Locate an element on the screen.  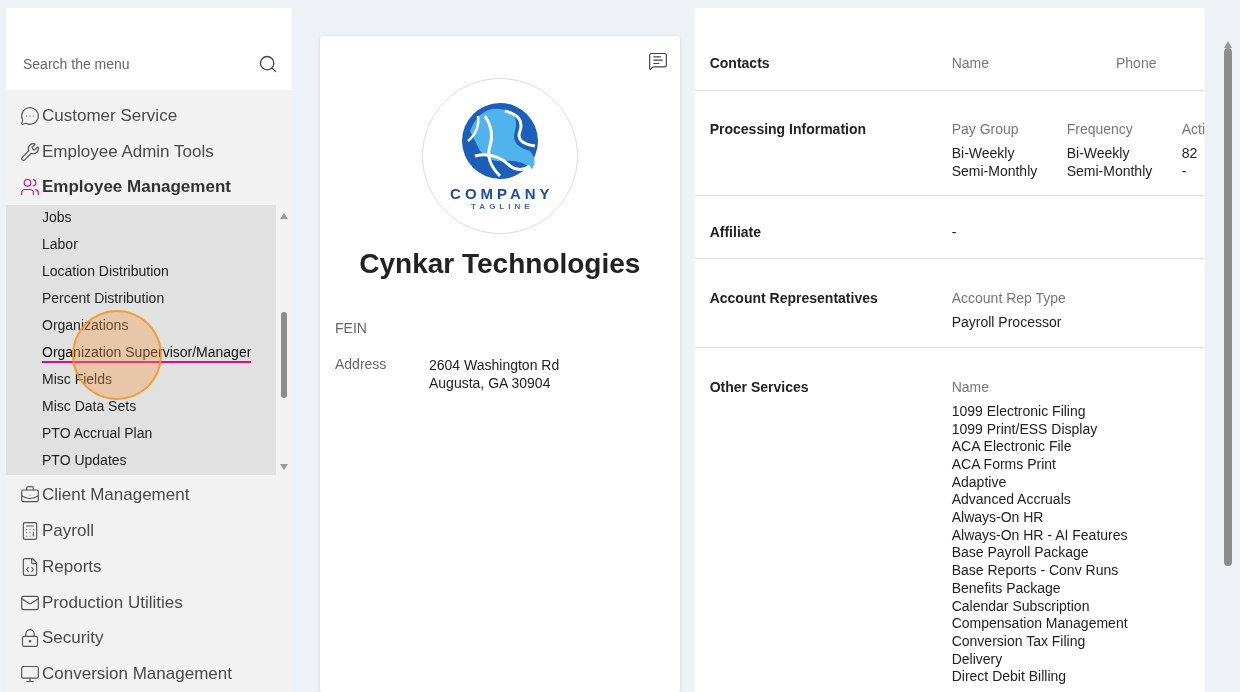
company-name: Cynkar Technologies is located at coordinates (500, 264).